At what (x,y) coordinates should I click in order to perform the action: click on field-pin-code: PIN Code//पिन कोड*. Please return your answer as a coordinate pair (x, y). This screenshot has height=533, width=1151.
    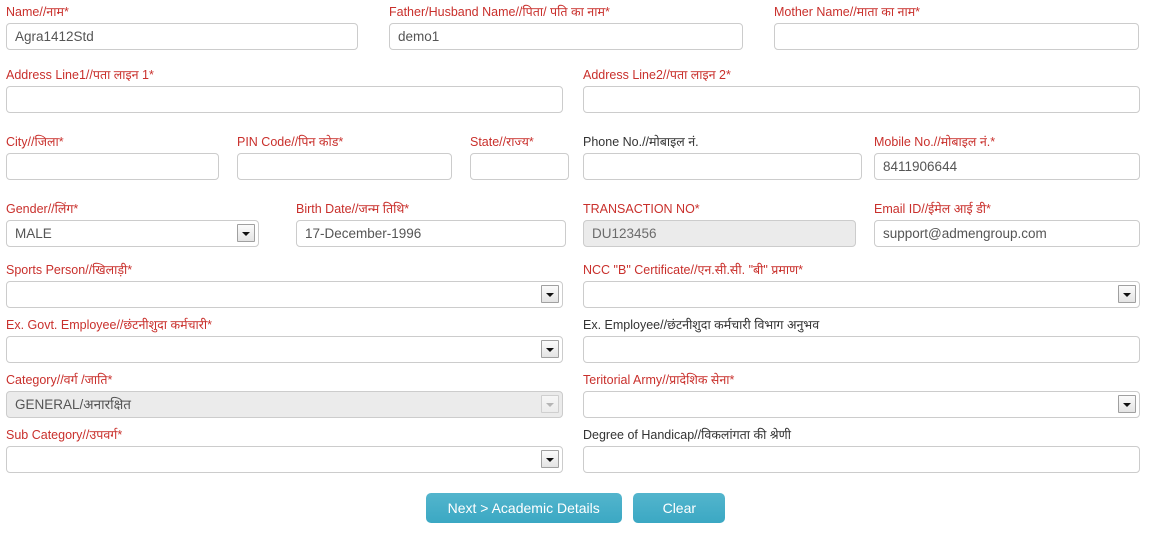
    Looking at the image, I should click on (344, 157).